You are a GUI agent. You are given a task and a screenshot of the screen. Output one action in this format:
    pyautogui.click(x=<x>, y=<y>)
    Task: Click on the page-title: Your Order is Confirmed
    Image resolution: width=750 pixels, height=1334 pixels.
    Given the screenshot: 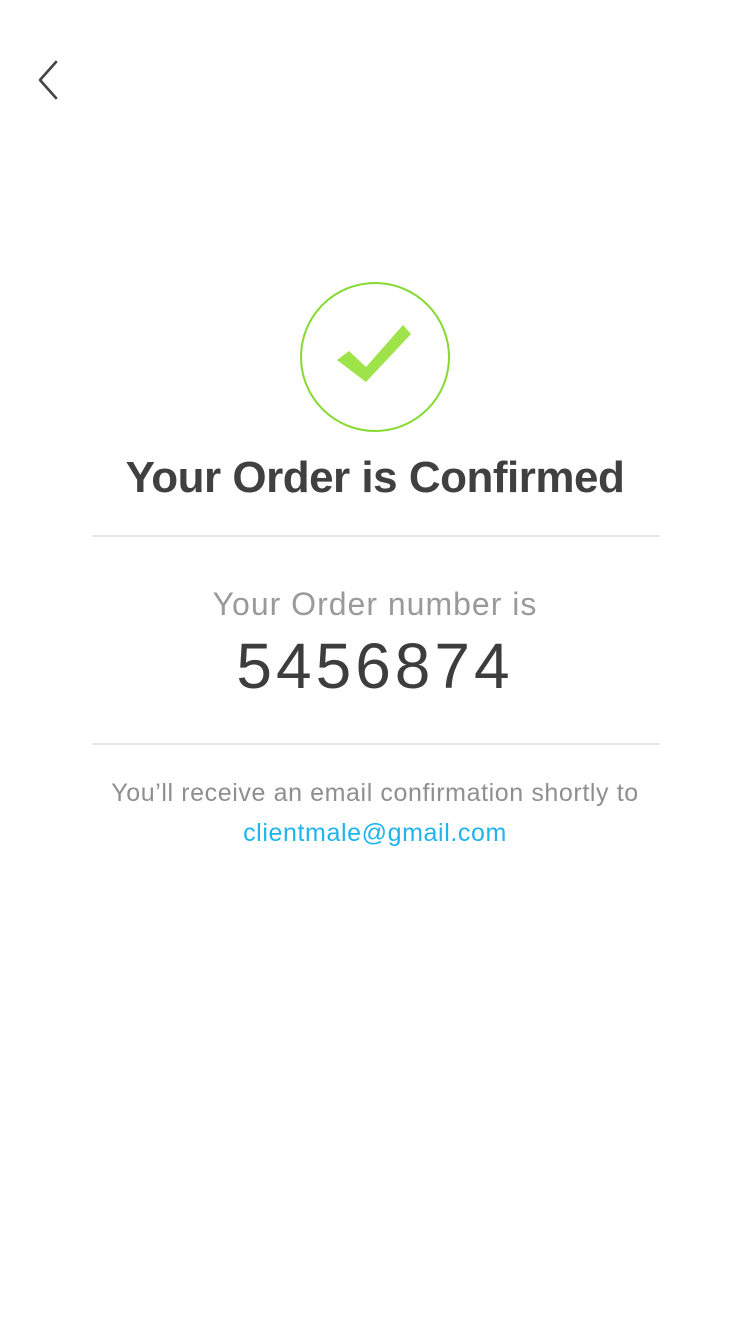 What is the action you would take?
    pyautogui.click(x=375, y=477)
    